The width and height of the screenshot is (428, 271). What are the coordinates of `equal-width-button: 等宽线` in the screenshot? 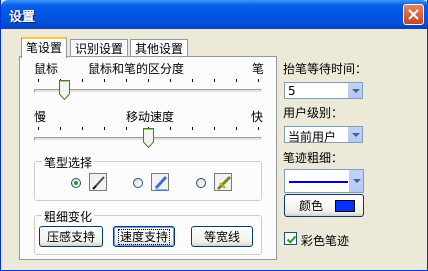 It's located at (222, 236).